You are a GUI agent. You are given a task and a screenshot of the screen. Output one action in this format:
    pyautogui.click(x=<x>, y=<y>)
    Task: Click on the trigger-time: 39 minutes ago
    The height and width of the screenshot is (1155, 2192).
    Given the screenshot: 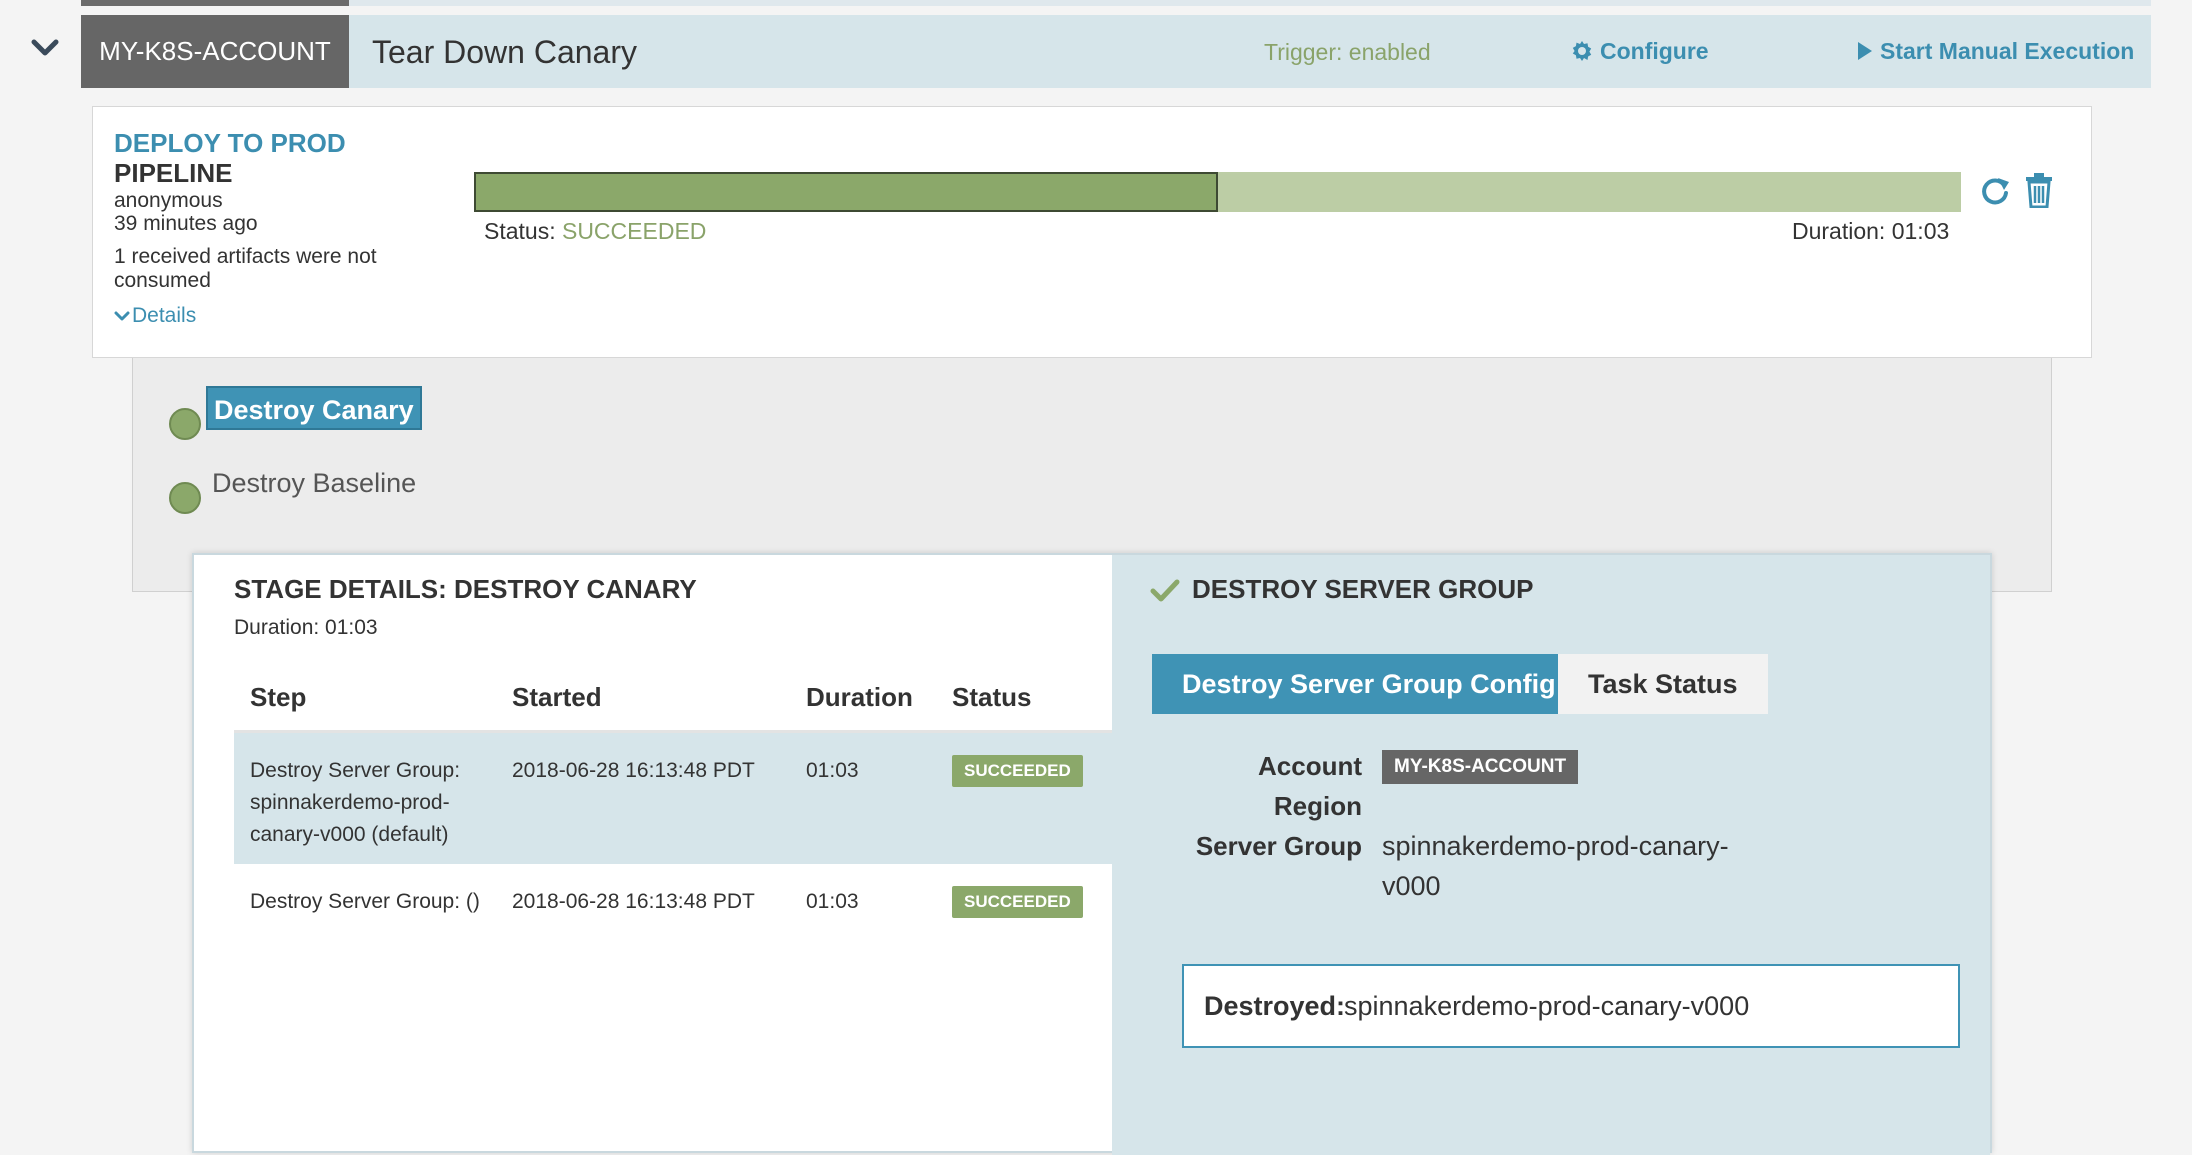 What is the action you would take?
    pyautogui.click(x=186, y=223)
    